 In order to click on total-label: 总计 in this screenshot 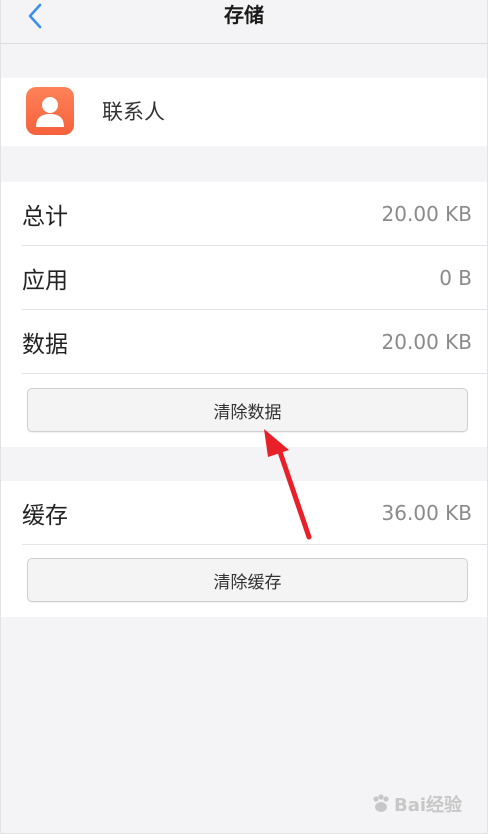, I will do `click(45, 217)`.